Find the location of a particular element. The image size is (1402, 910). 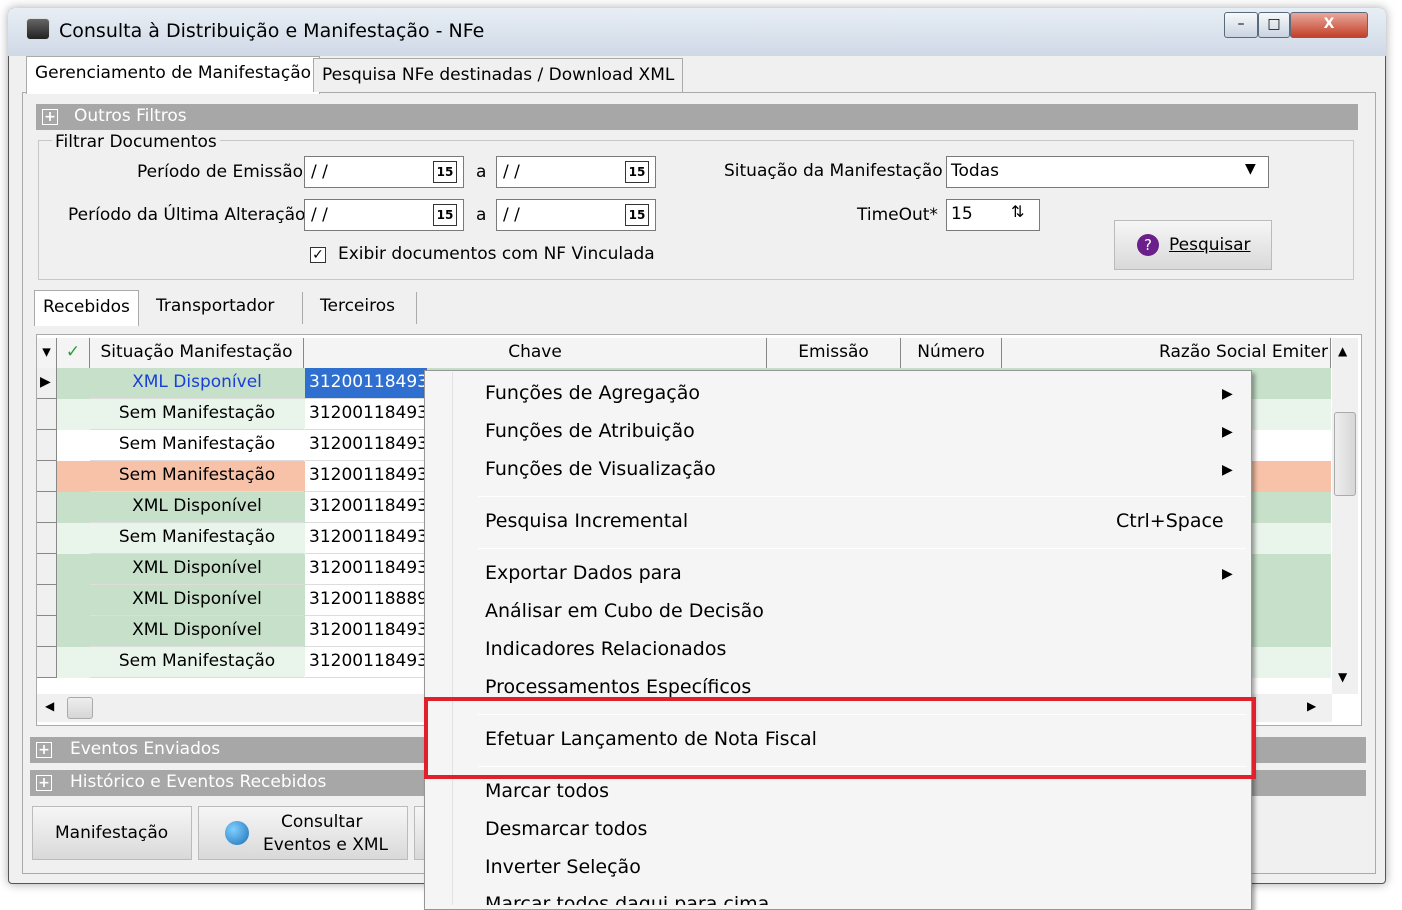

menu-item-pesquisa-incremental: Pesquisa Incremental is located at coordinates (586, 521).